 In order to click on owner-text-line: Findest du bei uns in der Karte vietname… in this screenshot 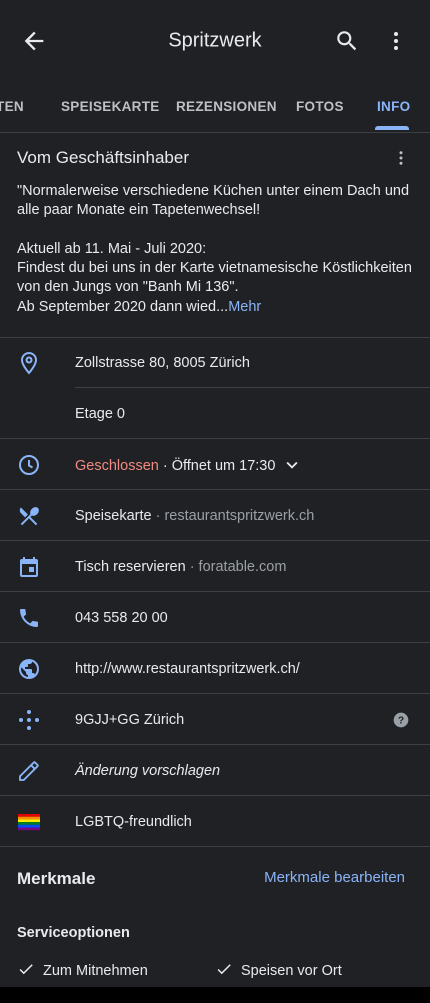, I will do `click(214, 278)`.